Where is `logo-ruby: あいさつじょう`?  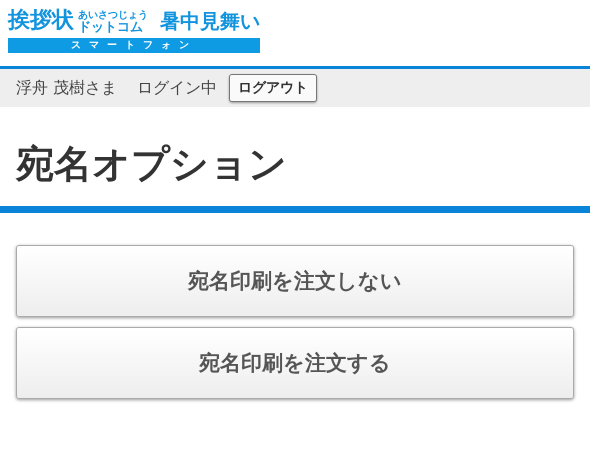 logo-ruby: あいさつじょう is located at coordinates (113, 16).